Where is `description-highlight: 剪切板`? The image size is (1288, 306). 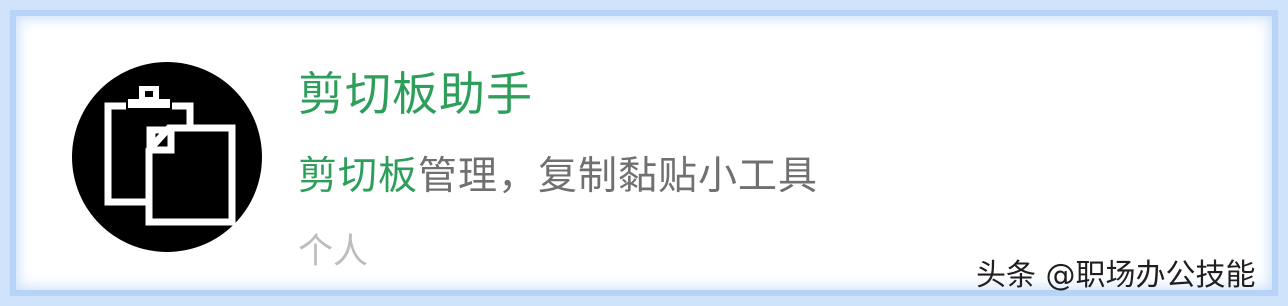
description-highlight: 剪切板 is located at coordinates (358, 176).